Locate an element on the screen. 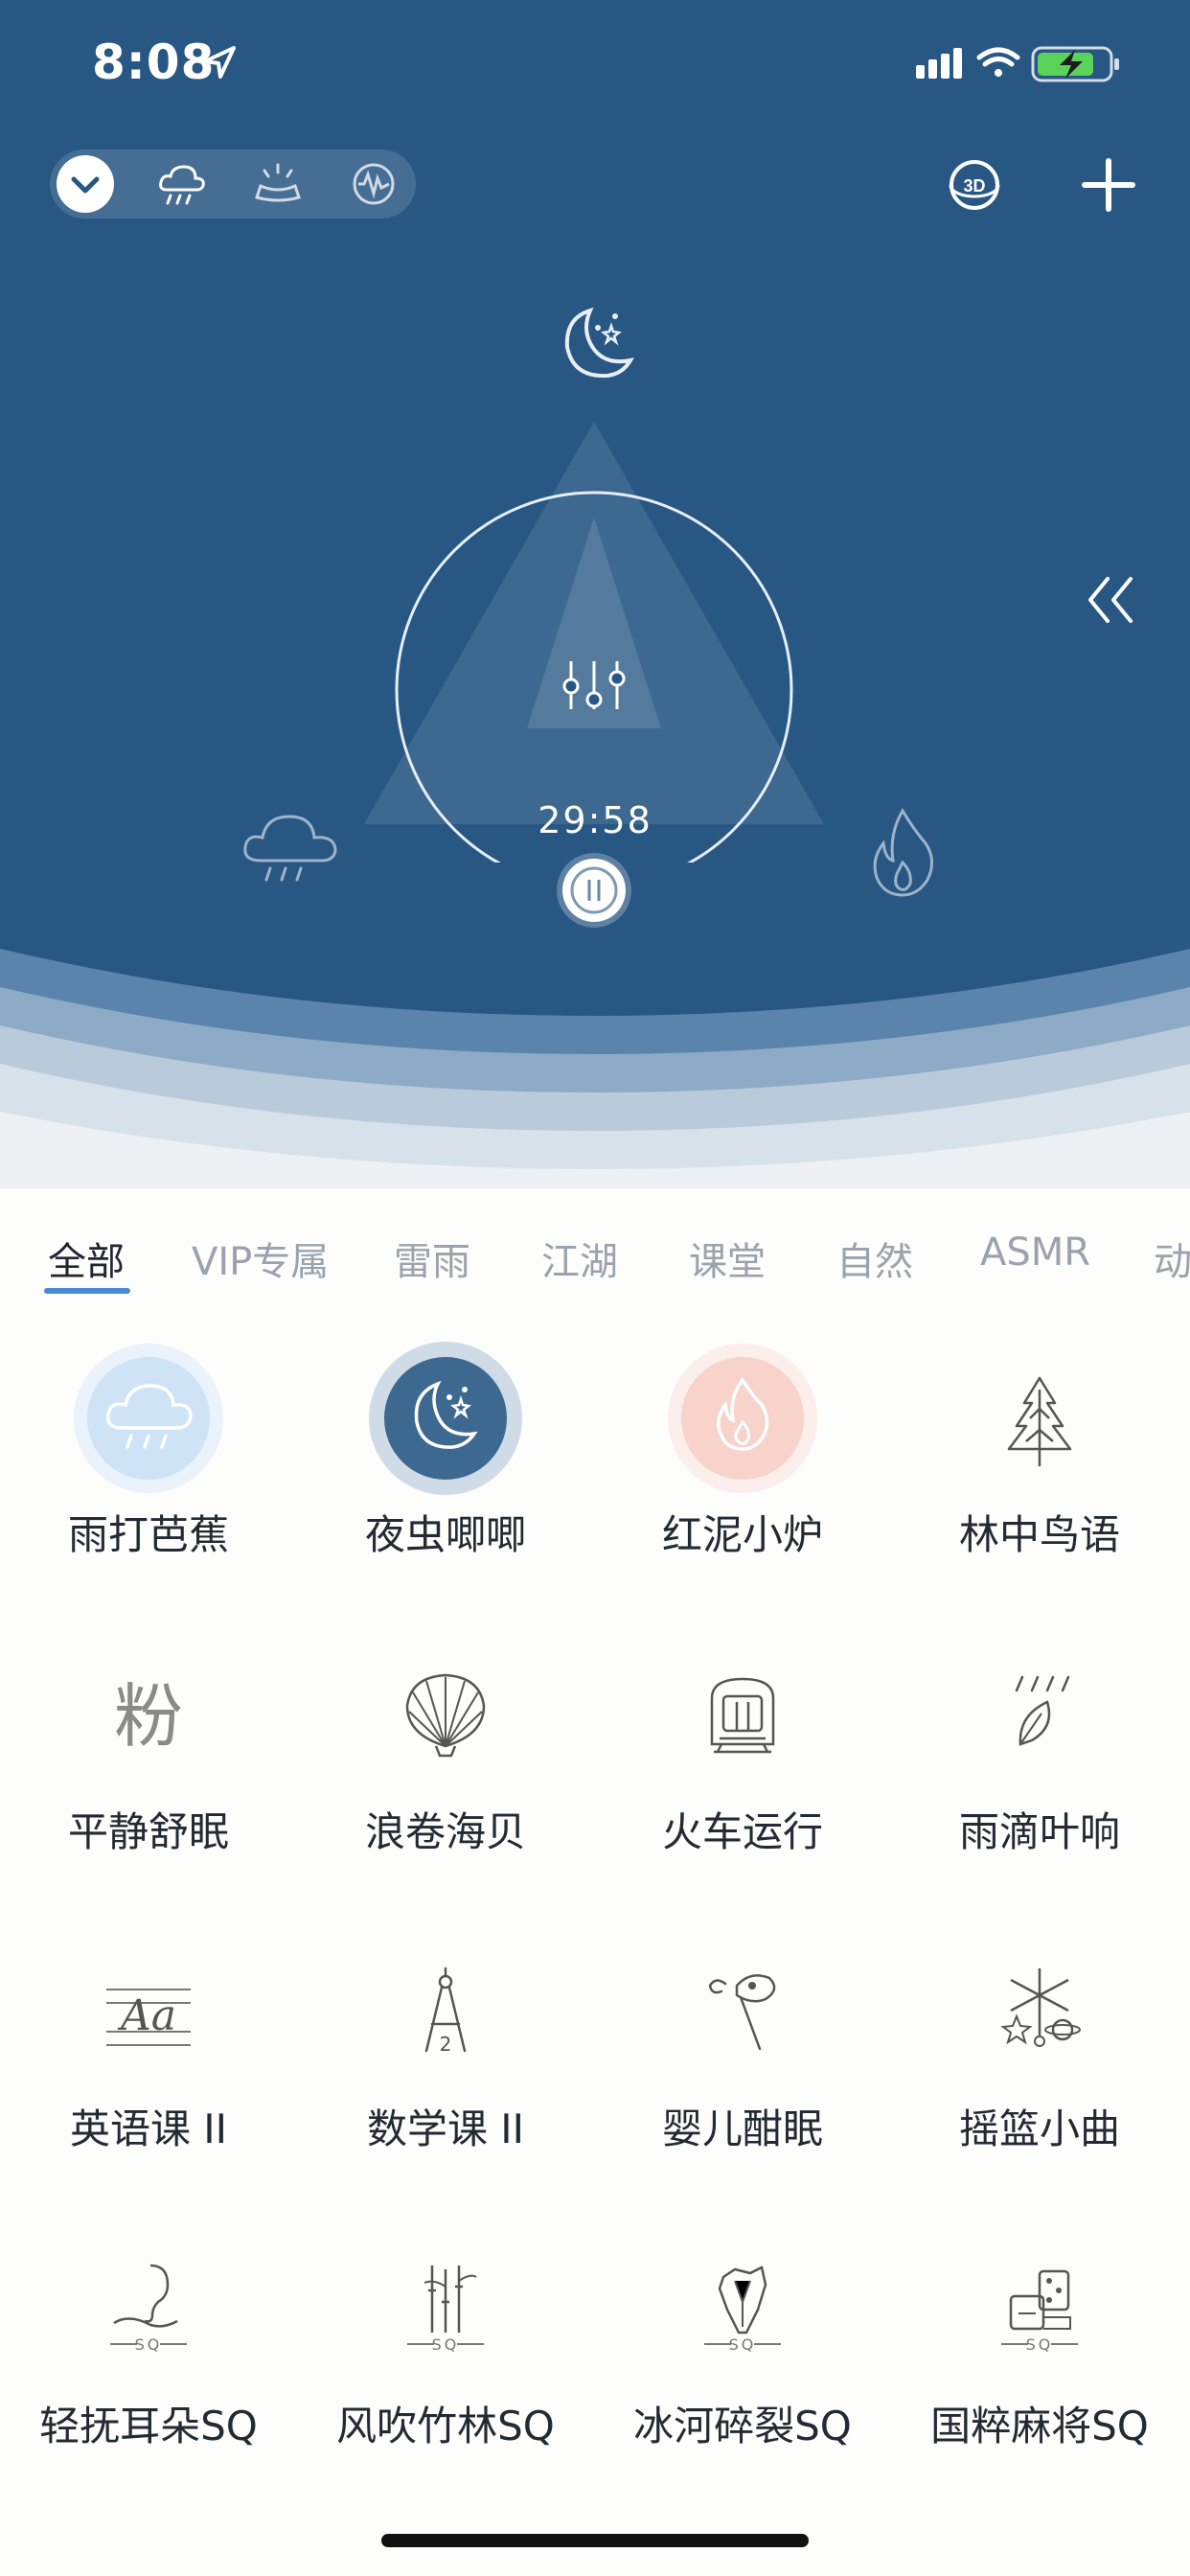  sound-label: 夜虫唧唧 is located at coordinates (445, 1534).